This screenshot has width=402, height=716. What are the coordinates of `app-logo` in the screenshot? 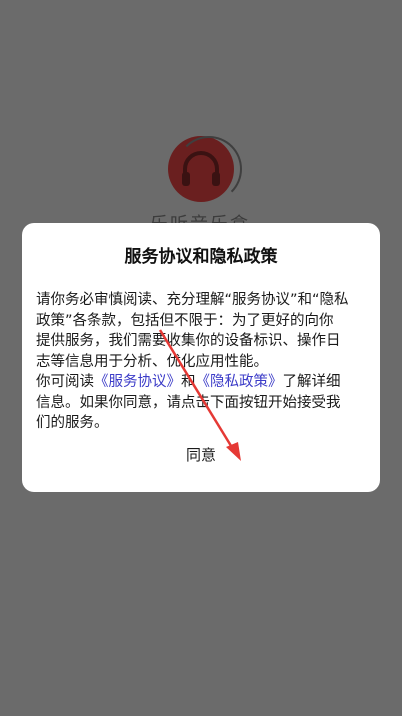 It's located at (205, 172).